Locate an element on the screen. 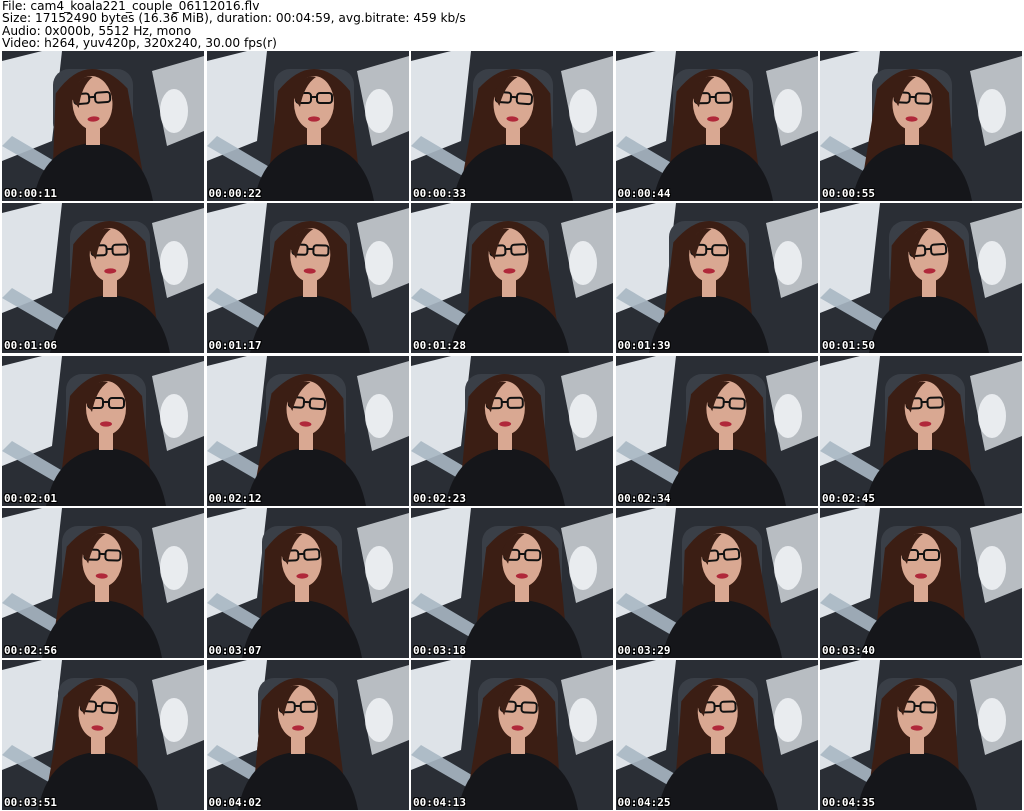 Image resolution: width=1024 pixels, height=811 pixels. thumbnail-frame: 00:02:23 is located at coordinates (512, 430).